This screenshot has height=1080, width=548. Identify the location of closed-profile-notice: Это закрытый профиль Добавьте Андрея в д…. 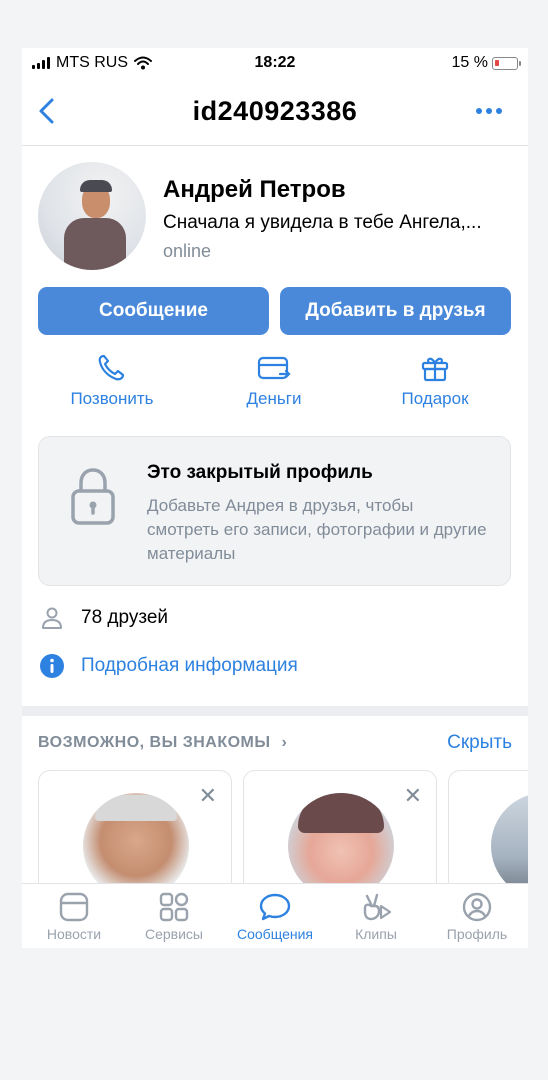
(274, 511).